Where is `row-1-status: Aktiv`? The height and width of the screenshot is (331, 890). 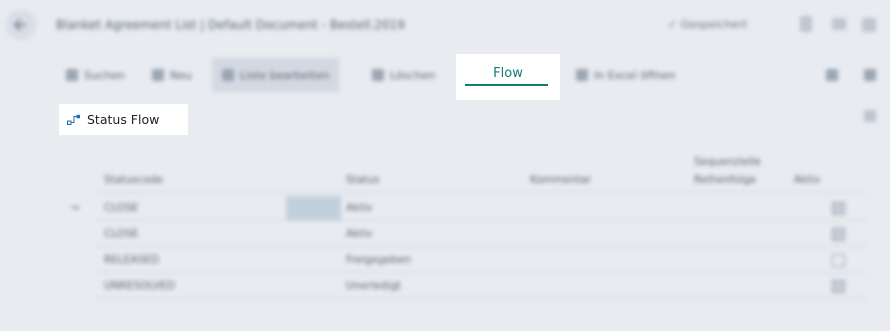 row-1-status: Aktiv is located at coordinates (359, 208).